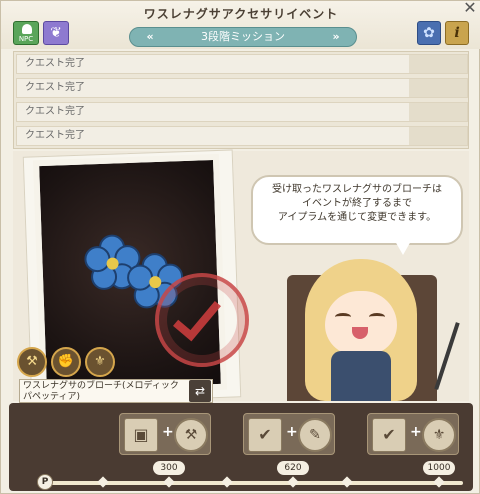 The image size is (480, 494). What do you see at coordinates (403, 248) in the screenshot?
I see `speech-tail` at bounding box center [403, 248].